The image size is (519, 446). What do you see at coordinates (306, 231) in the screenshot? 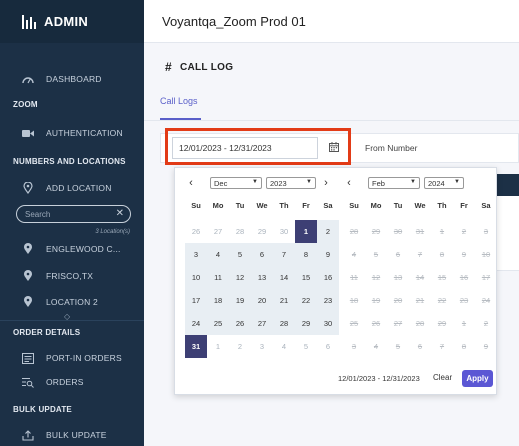
I see `calendar-day-range-start: 1` at bounding box center [306, 231].